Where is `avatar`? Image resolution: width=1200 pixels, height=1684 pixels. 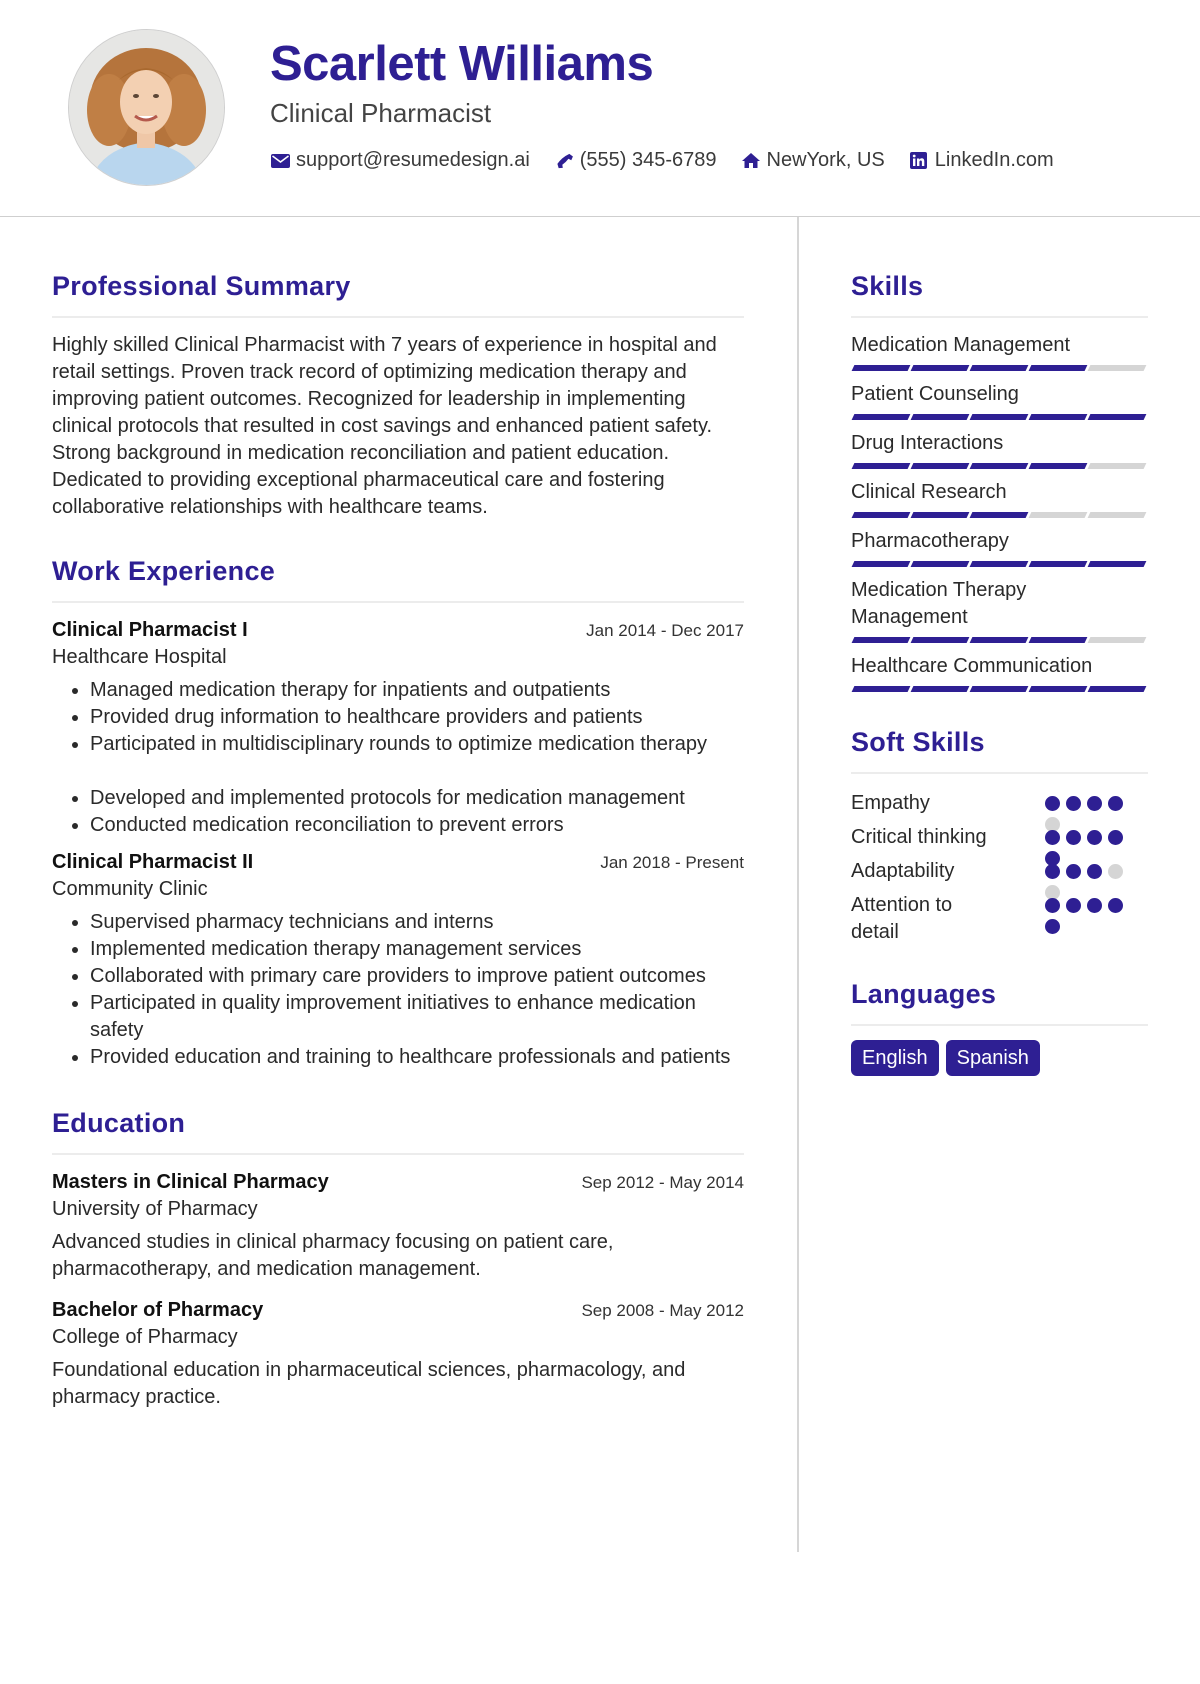 avatar is located at coordinates (146, 107).